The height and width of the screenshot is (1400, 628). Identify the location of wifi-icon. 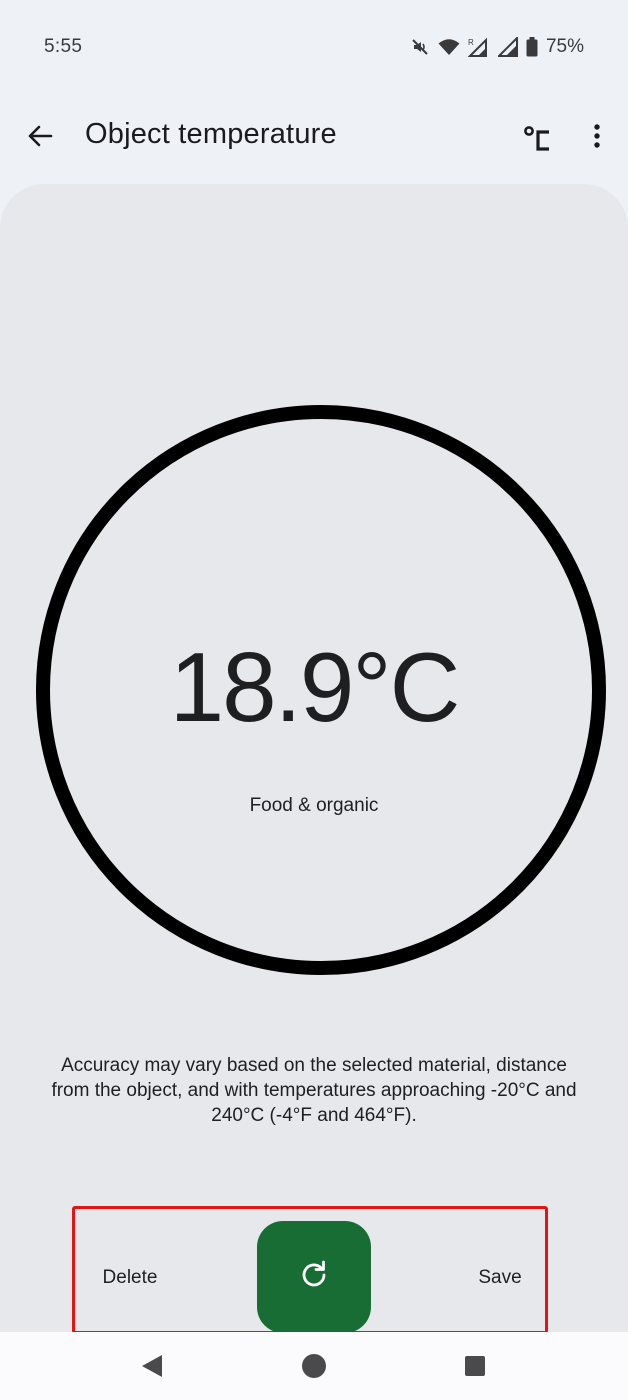
(449, 47).